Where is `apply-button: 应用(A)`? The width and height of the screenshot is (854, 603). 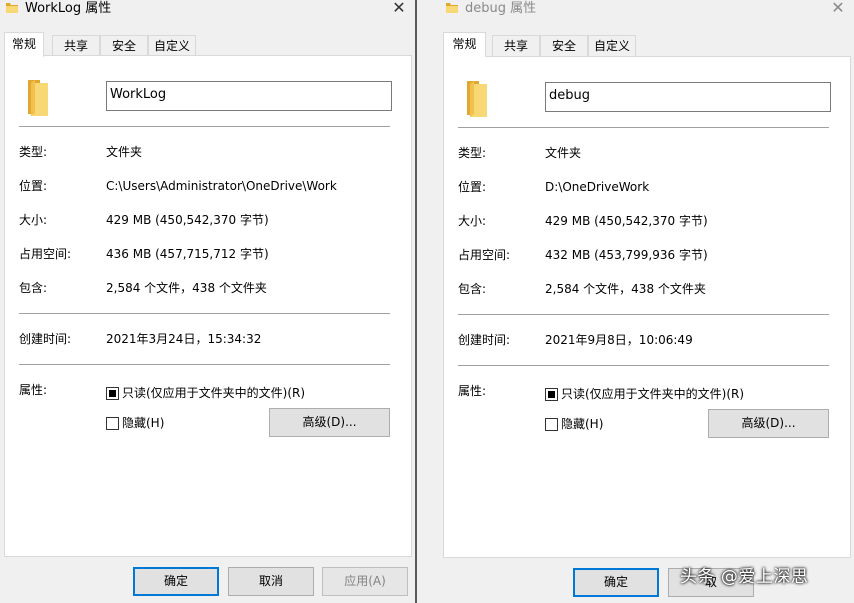
apply-button: 应用(A) is located at coordinates (365, 581).